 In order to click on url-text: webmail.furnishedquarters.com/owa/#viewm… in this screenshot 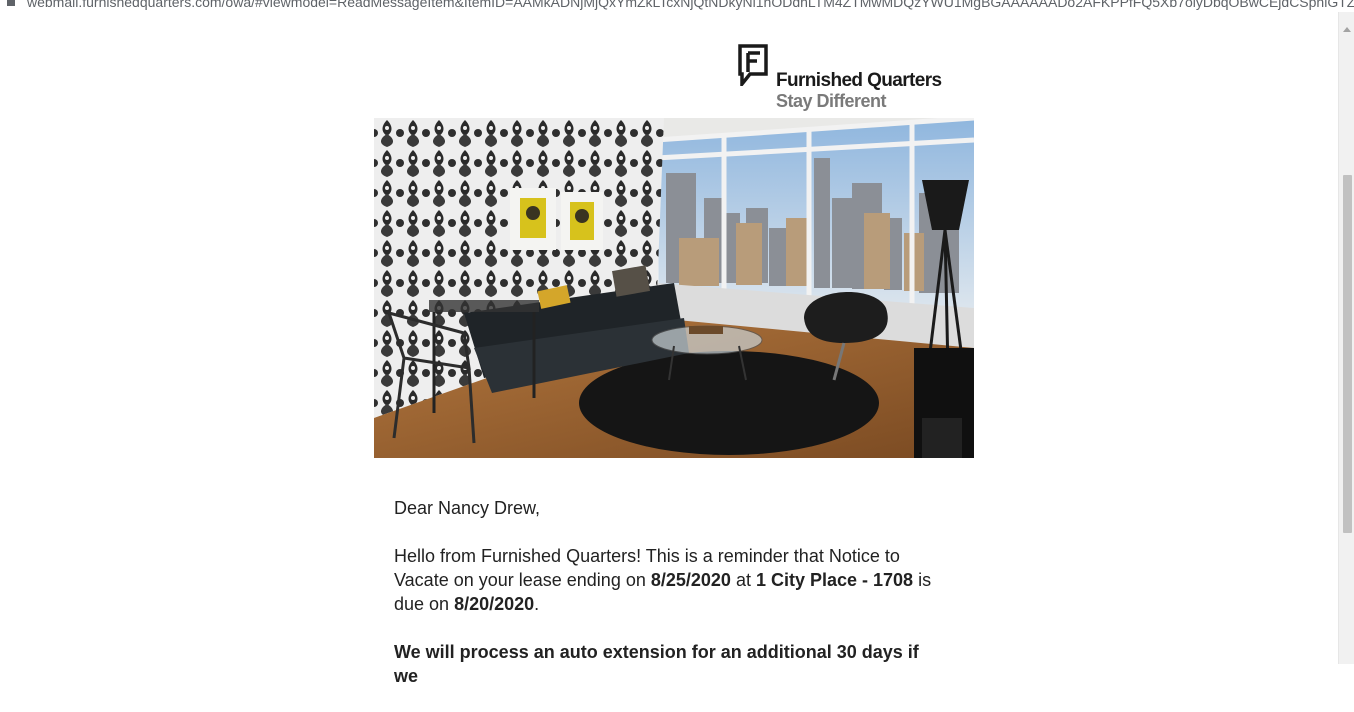, I will do `click(690, 5)`.